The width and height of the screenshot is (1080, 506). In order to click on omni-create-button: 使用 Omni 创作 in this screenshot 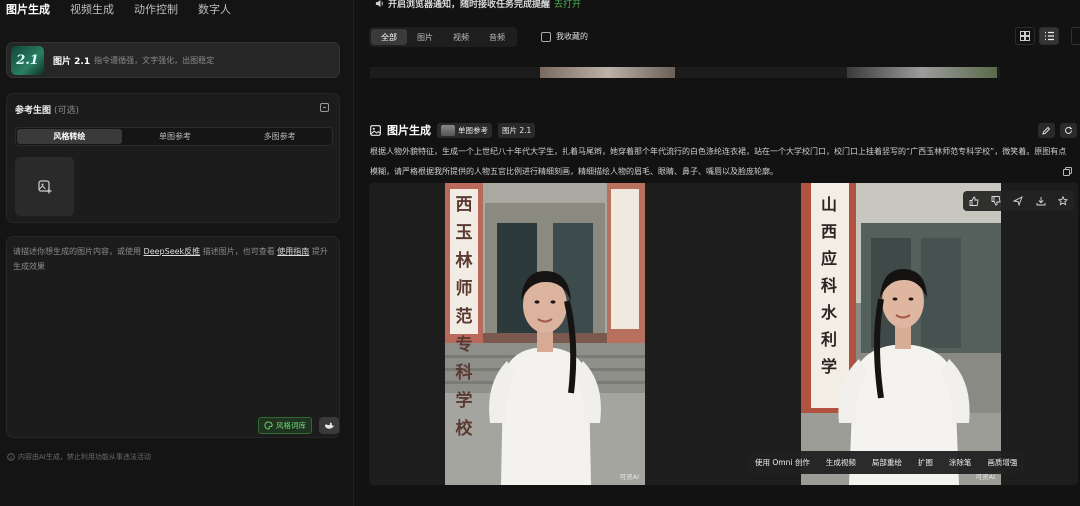, I will do `click(782, 462)`.